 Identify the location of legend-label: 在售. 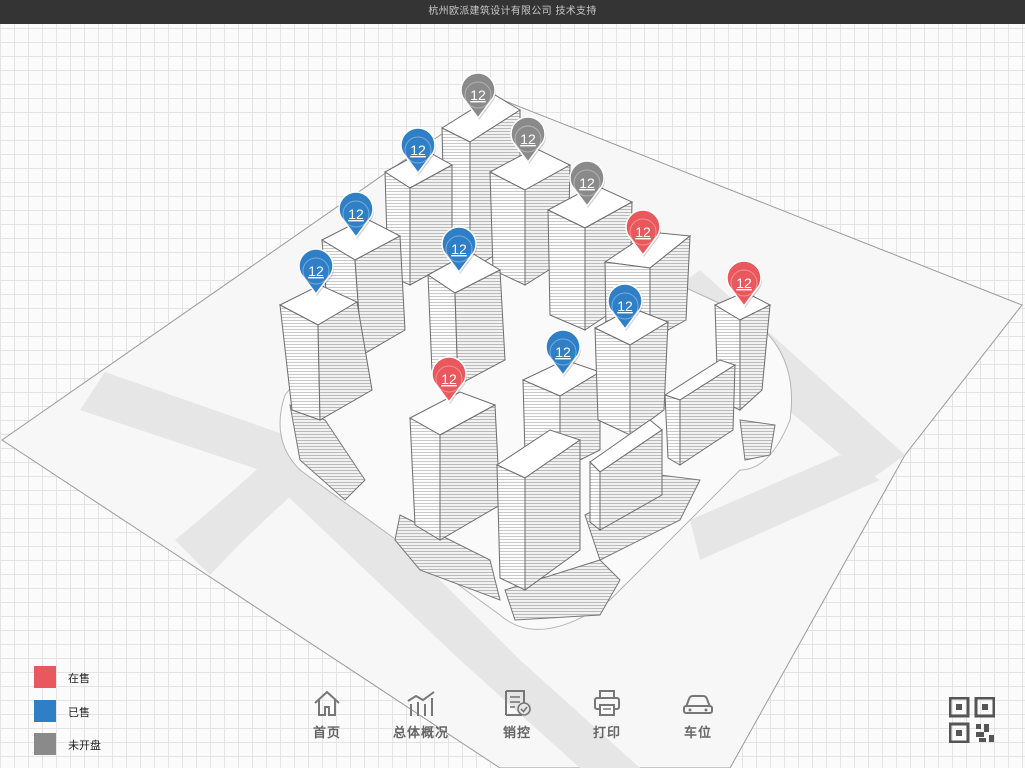
(79, 678).